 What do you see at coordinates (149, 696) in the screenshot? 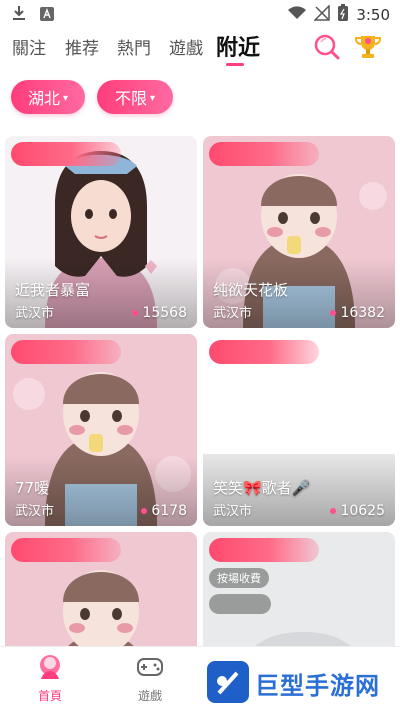
I see `nav-games-label: 遊戲` at bounding box center [149, 696].